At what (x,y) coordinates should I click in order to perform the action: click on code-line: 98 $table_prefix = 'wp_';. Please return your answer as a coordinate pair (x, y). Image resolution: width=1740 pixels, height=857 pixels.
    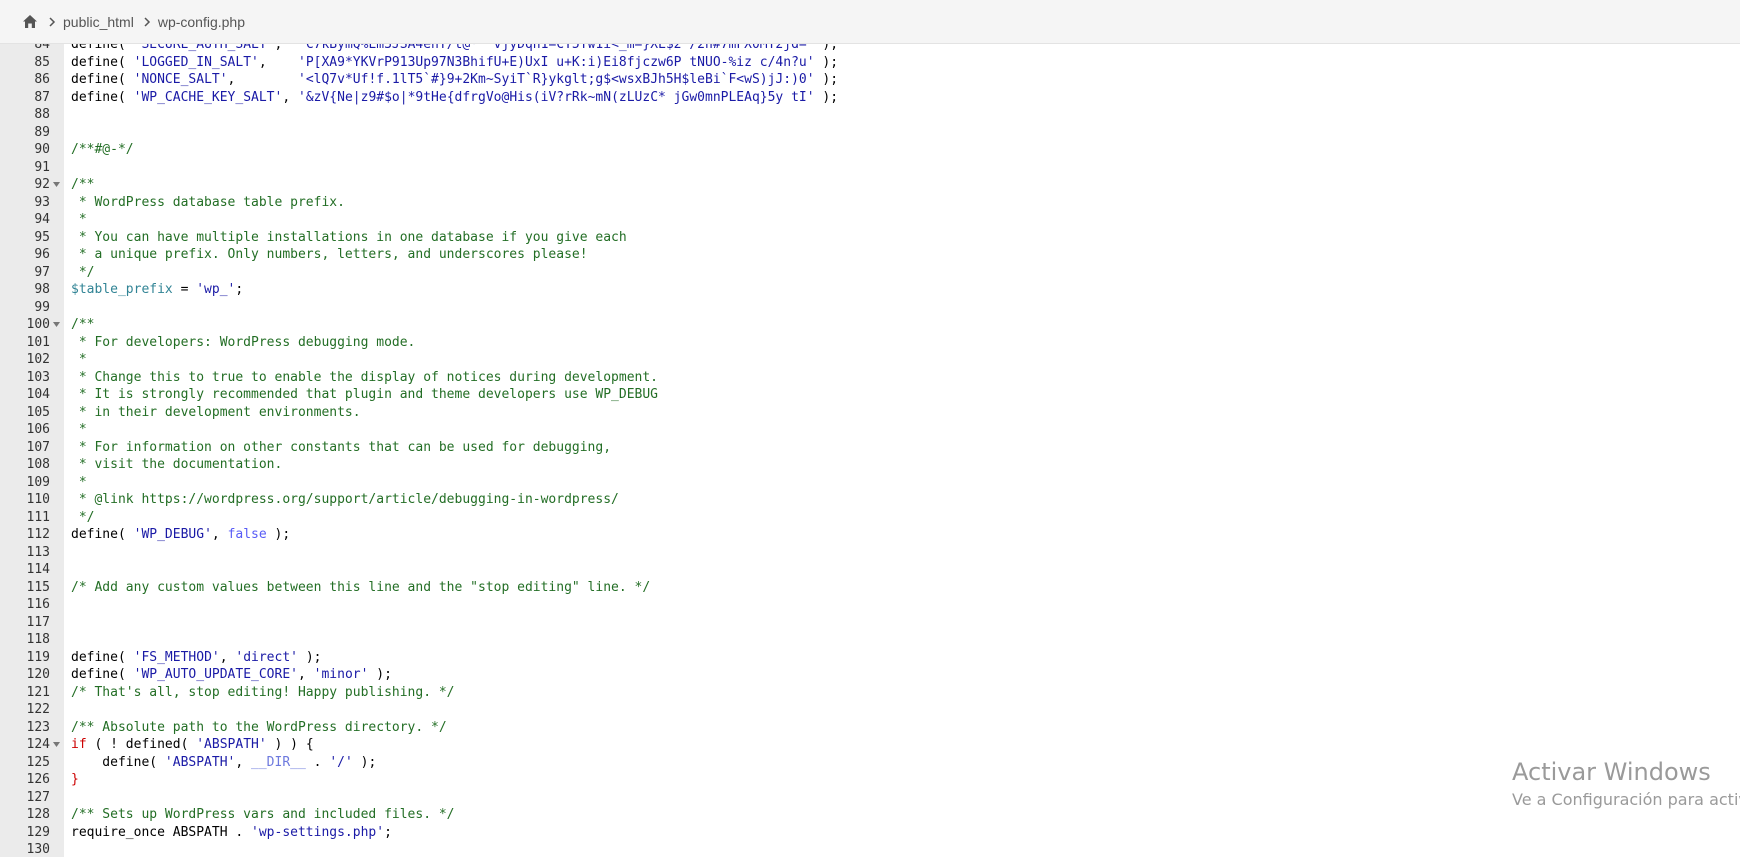
    Looking at the image, I should click on (870, 290).